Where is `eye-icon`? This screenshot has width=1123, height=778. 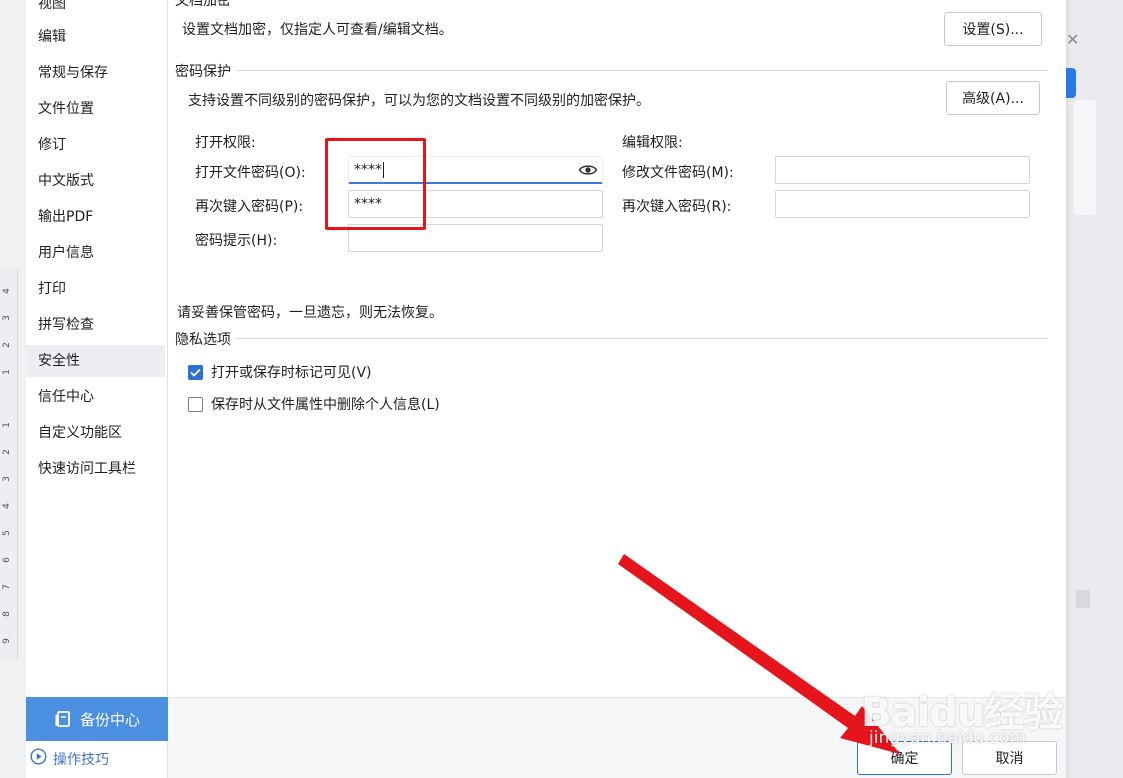
eye-icon is located at coordinates (588, 174).